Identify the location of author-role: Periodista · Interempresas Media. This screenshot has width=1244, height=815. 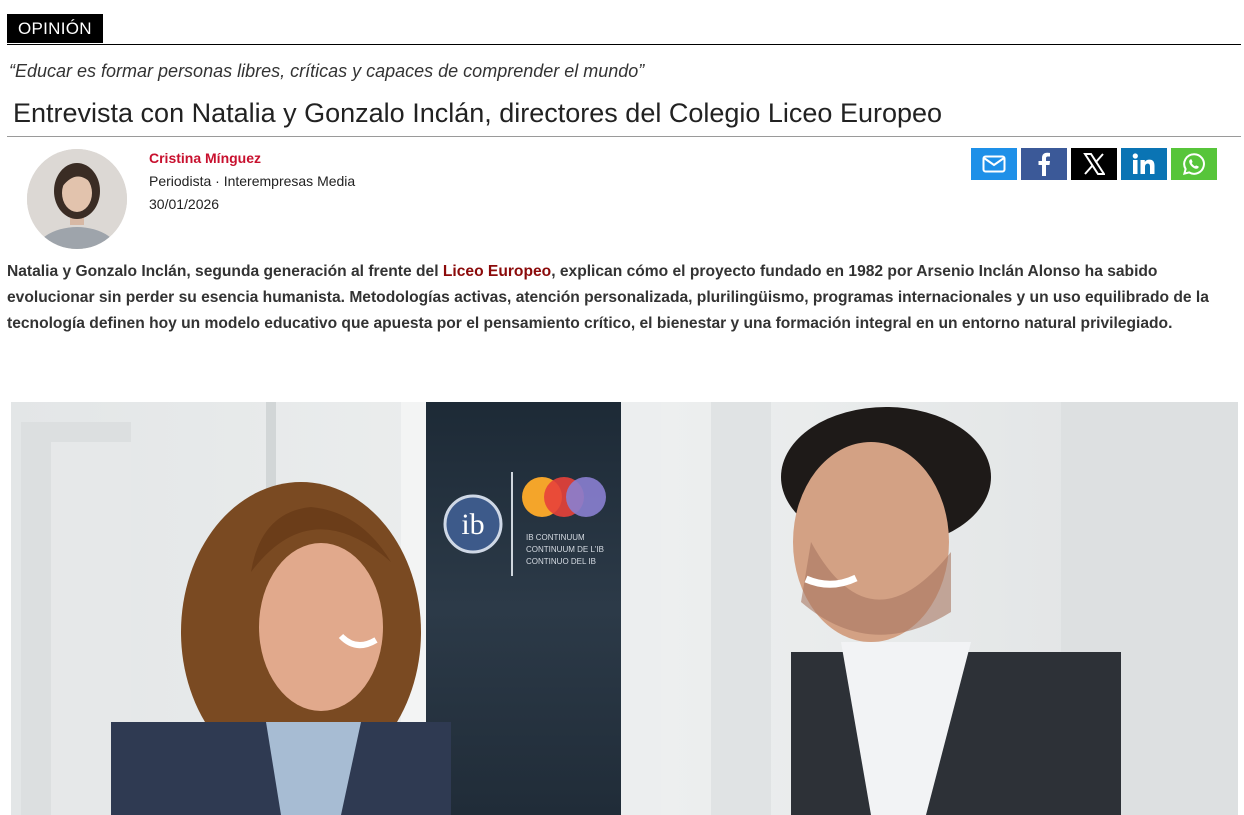
(252, 181).